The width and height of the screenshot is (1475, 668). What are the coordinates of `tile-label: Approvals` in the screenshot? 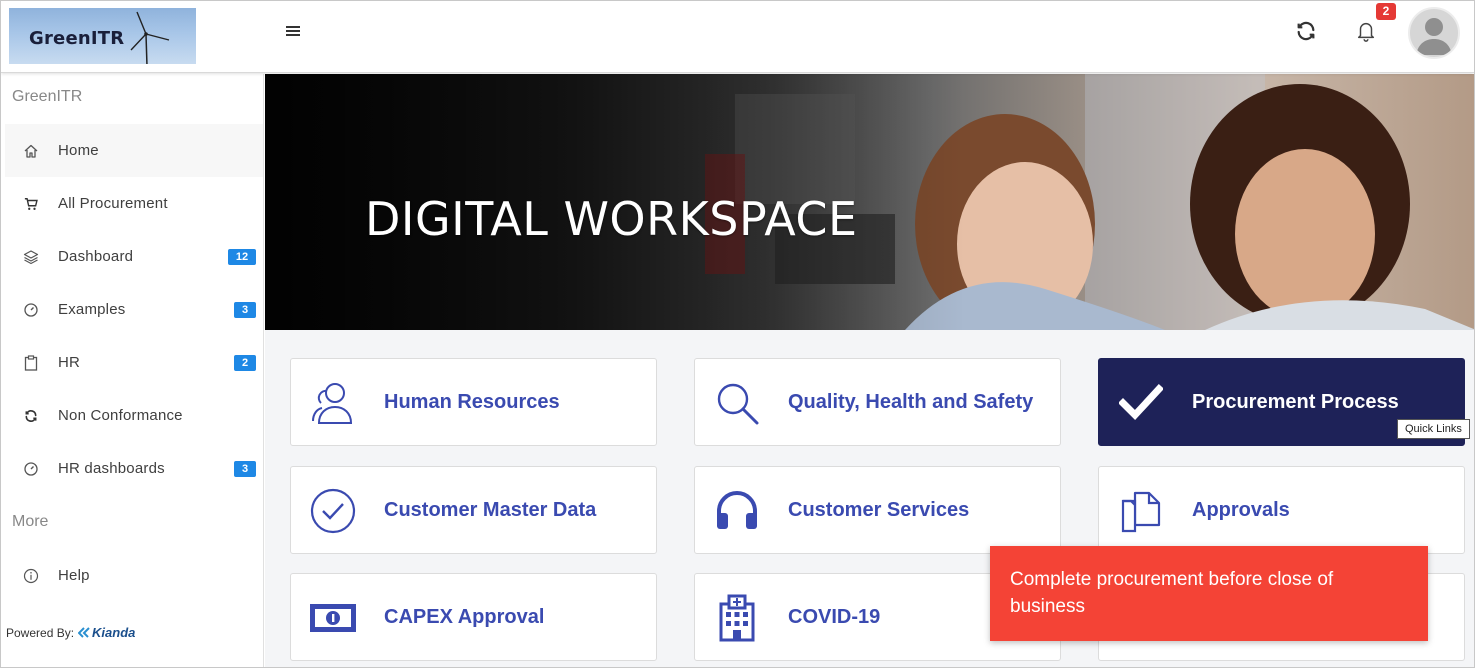 It's located at (1241, 510).